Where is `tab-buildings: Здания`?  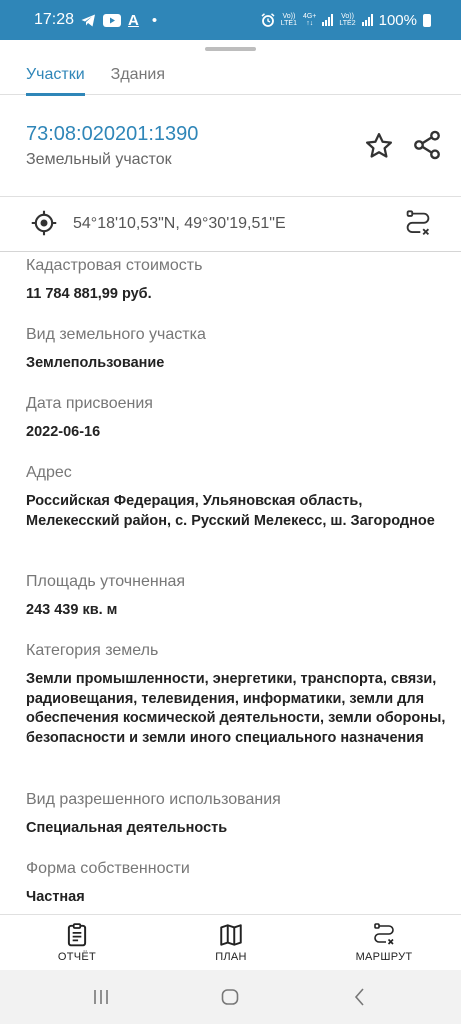 tab-buildings: Здания is located at coordinates (138, 73).